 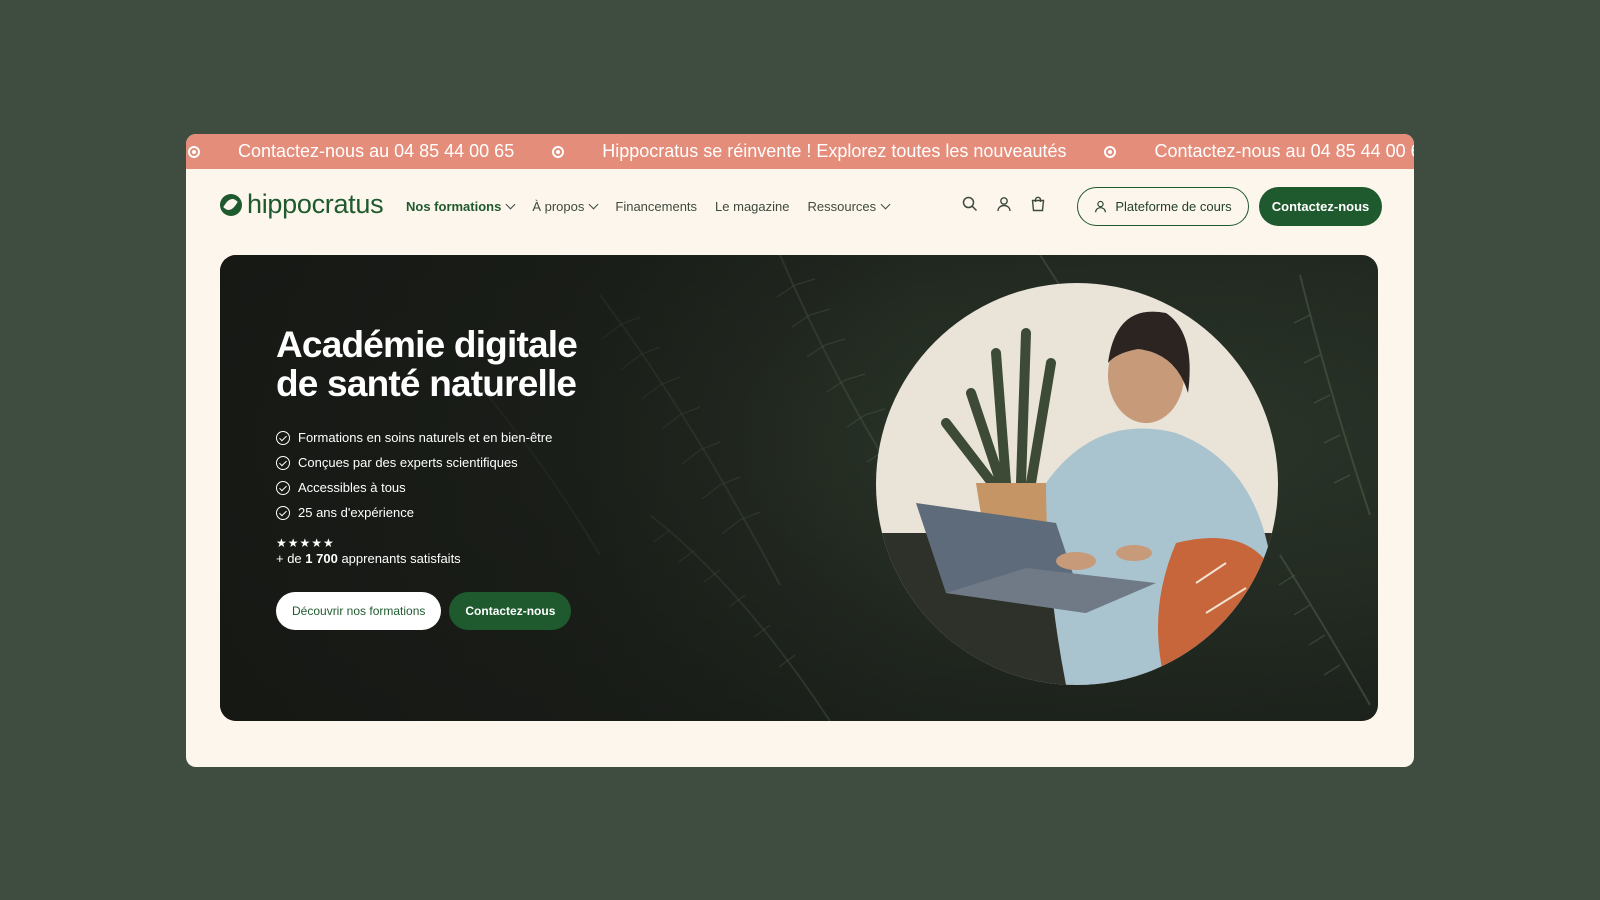 I want to click on hero-contact-button: Contactez-nous, so click(x=510, y=611).